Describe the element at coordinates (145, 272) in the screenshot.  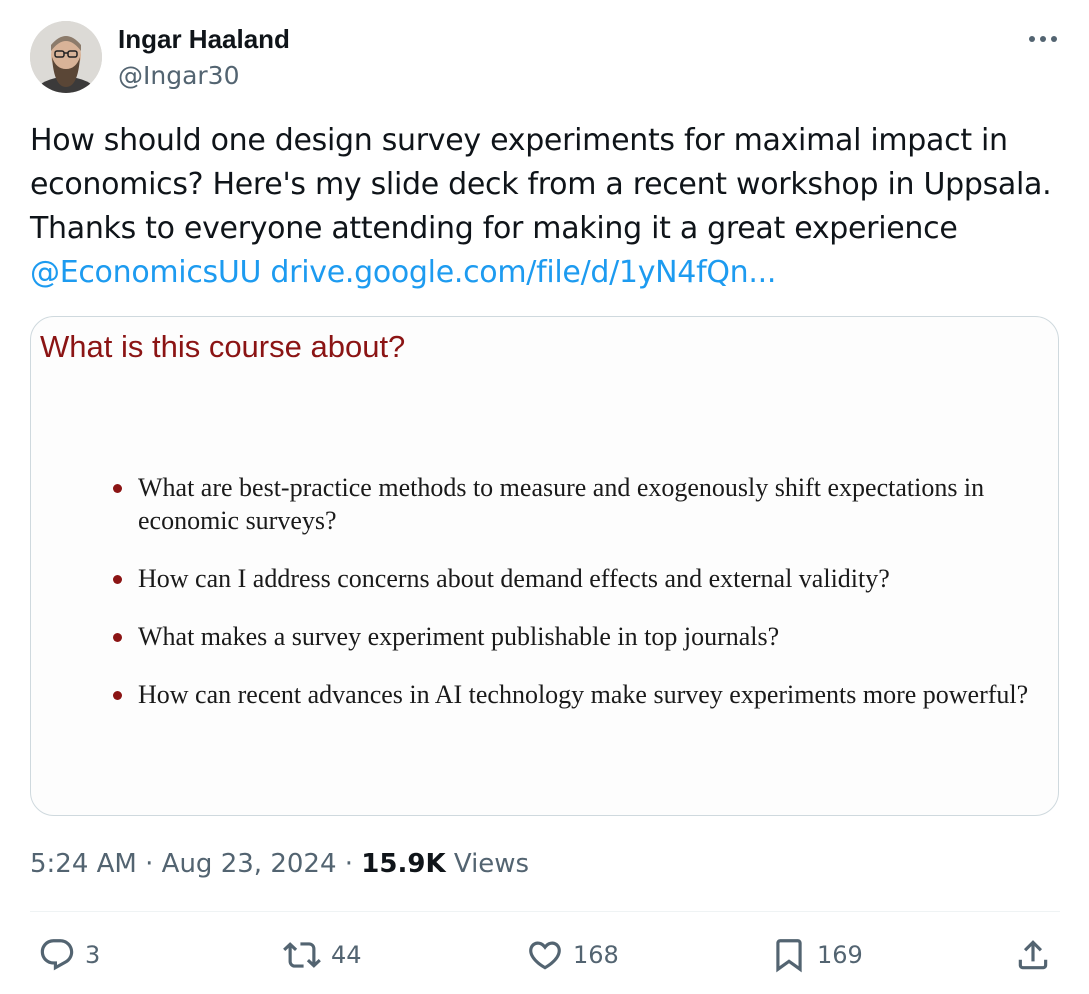
I see `mention-link: @EconomicsUU` at that location.